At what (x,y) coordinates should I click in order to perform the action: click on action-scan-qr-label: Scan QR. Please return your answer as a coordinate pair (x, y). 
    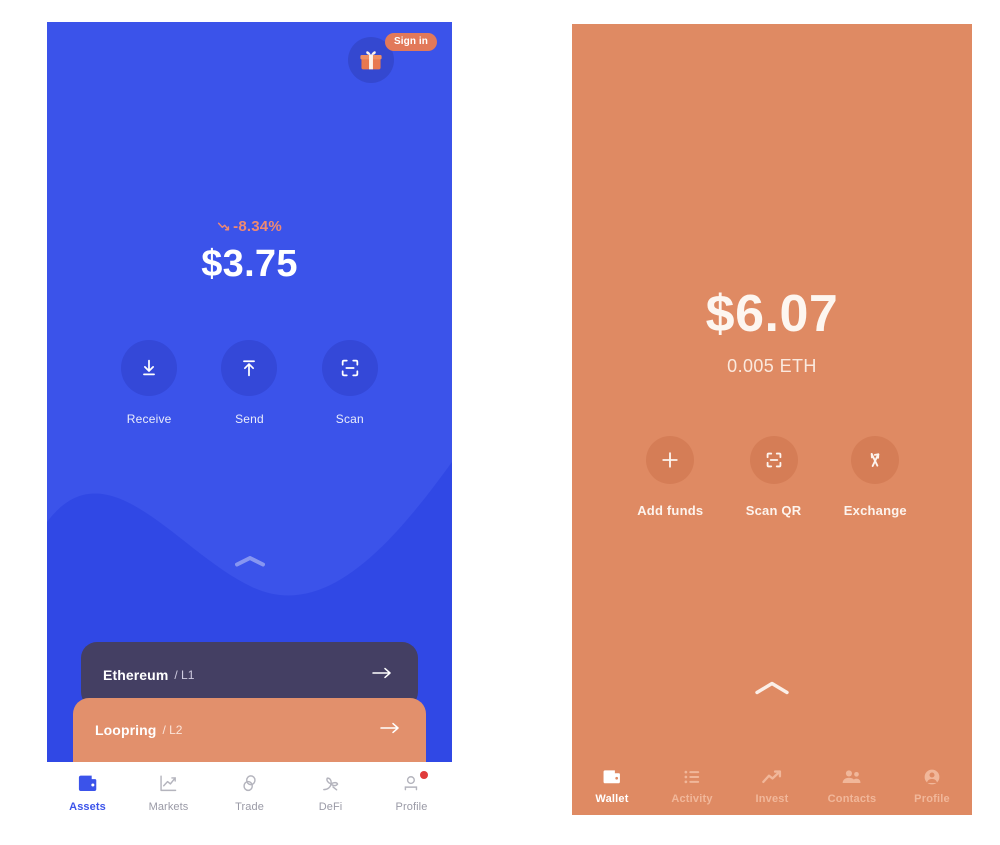
    Looking at the image, I should click on (773, 510).